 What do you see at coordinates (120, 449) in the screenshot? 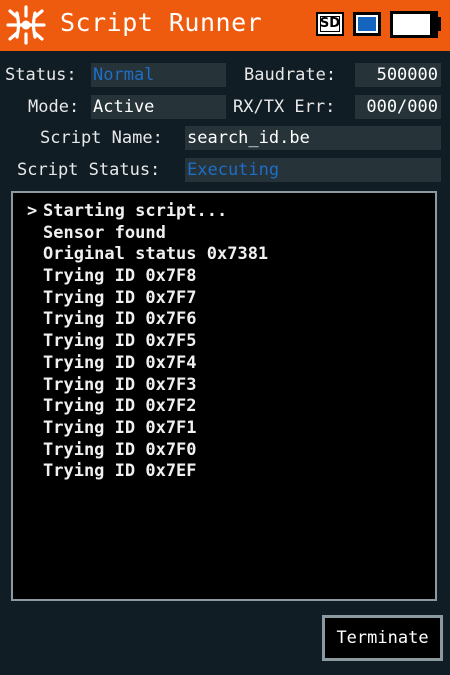
I see `console-line-text: Trying ID 0x7F0` at bounding box center [120, 449].